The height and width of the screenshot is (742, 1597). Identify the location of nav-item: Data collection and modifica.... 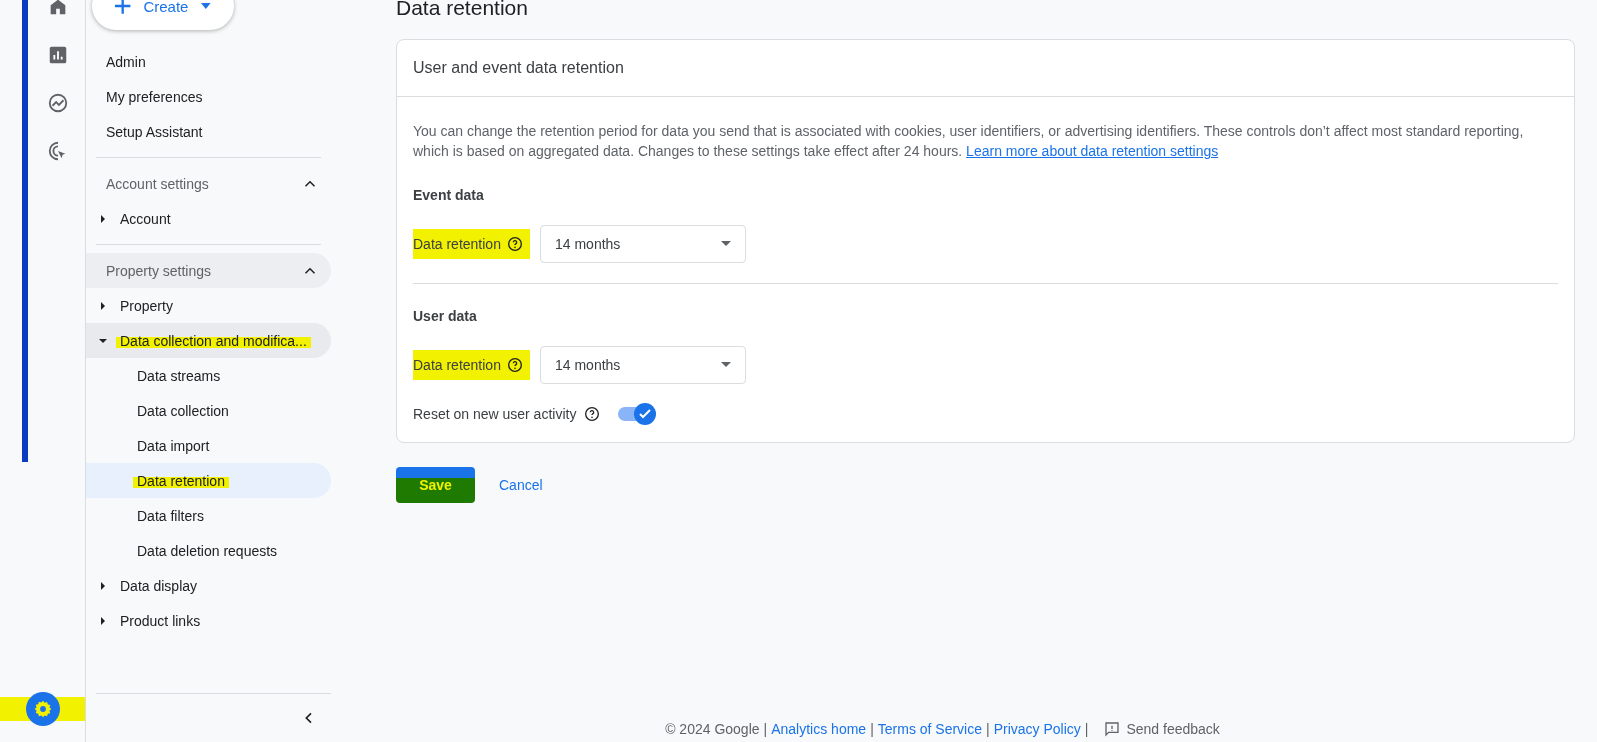
(208, 340).